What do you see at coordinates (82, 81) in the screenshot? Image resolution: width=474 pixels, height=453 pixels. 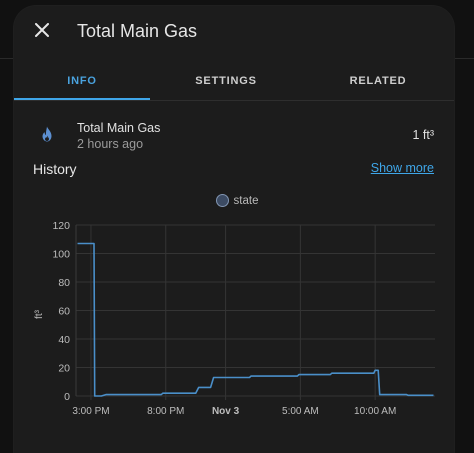 I see `tab-info: INFO` at bounding box center [82, 81].